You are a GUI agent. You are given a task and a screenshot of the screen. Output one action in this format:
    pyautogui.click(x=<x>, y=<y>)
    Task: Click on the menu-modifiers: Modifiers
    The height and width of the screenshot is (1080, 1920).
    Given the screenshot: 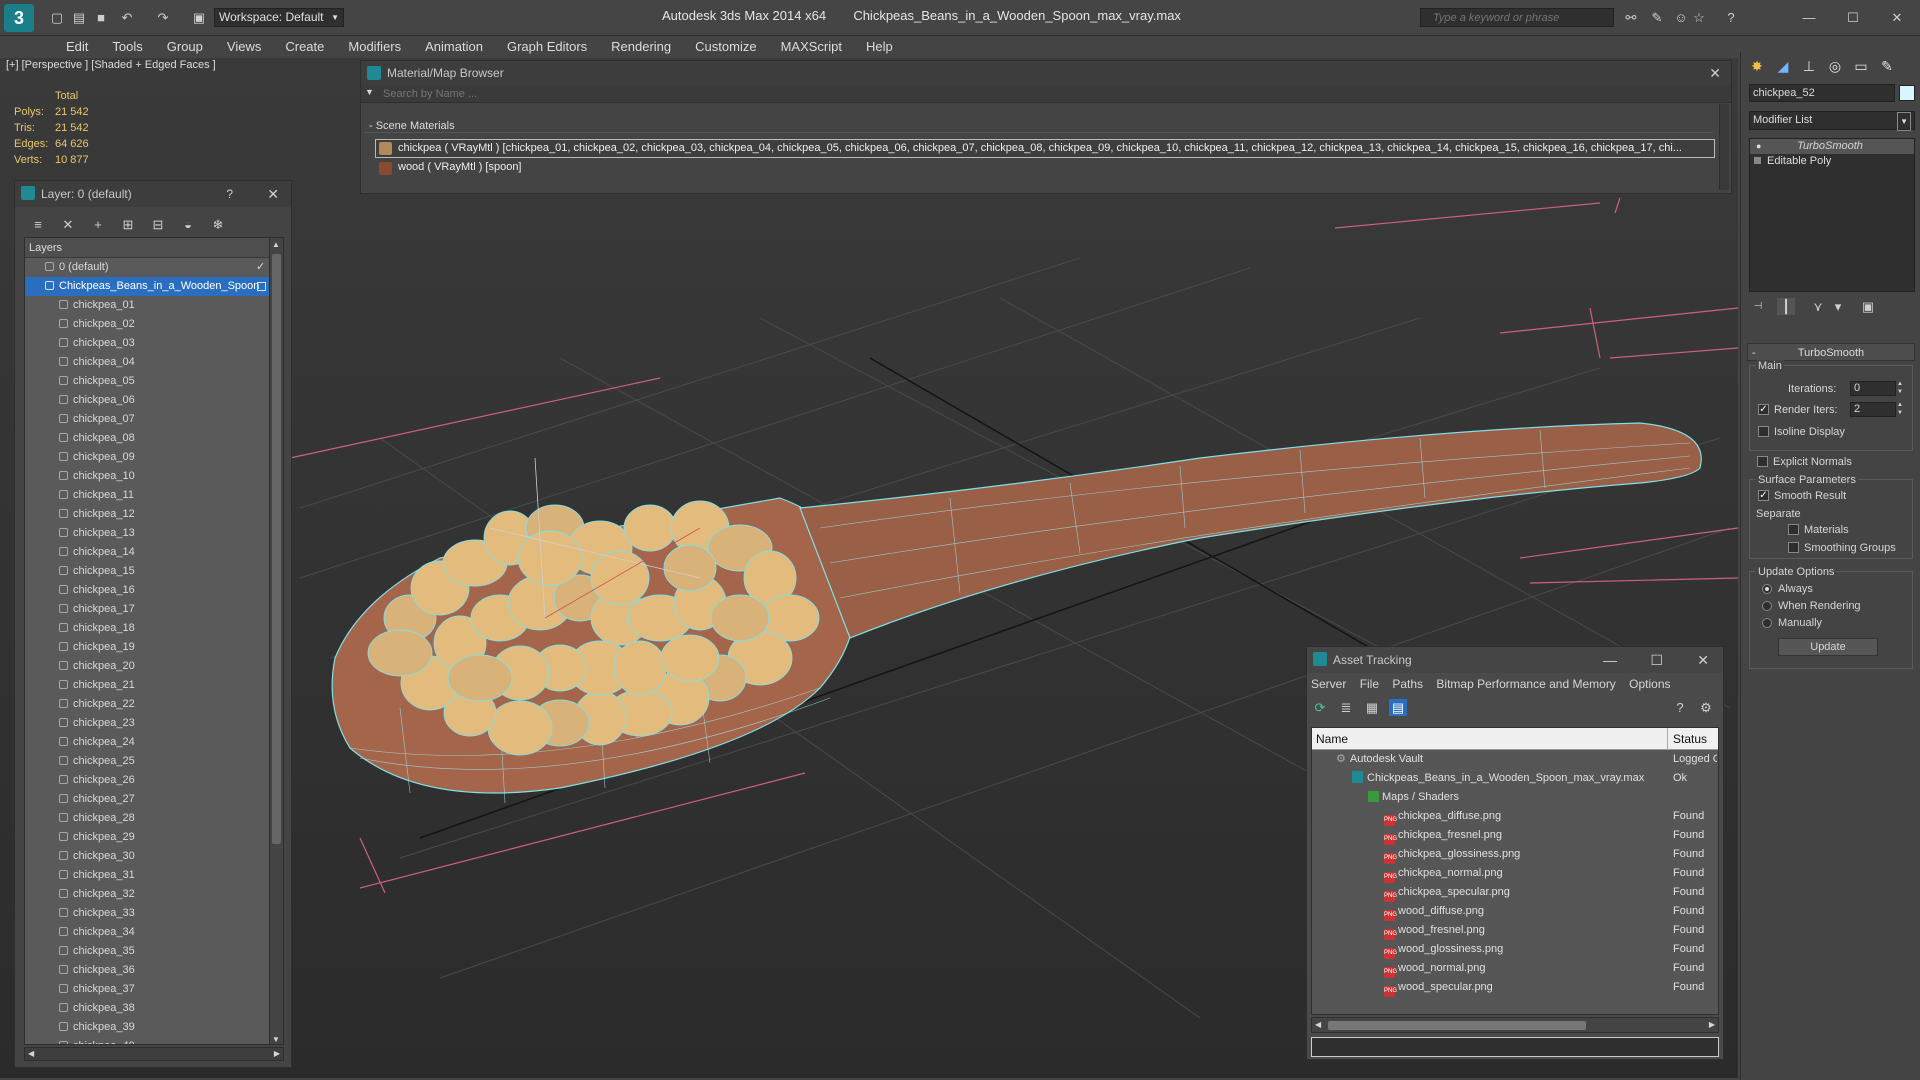 What is the action you would take?
    pyautogui.click(x=374, y=47)
    